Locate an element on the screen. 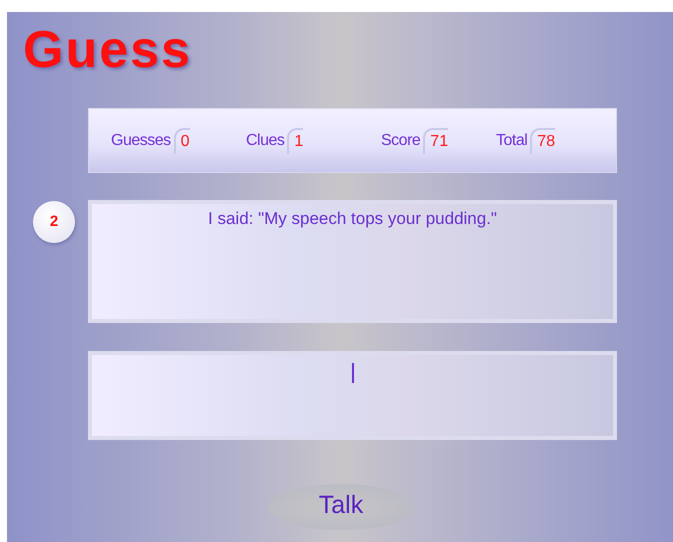 This screenshot has height=542, width=673. stat-value: 78 is located at coordinates (543, 141).